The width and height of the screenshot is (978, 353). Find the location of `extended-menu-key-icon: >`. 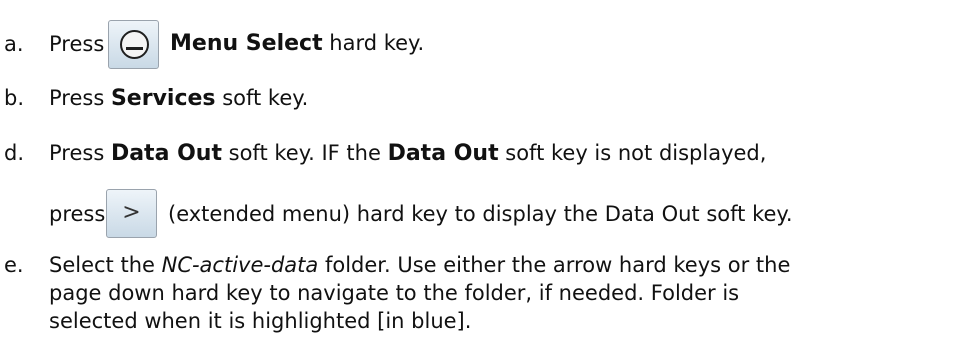

extended-menu-key-icon: > is located at coordinates (131, 213).